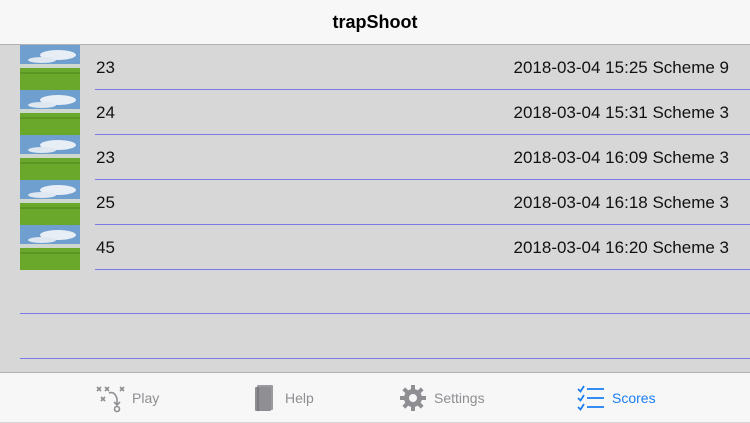 The image size is (750, 423). Describe the element at coordinates (375, 202) in the screenshot. I see `table-row: 25 2018-03-04 16:18 Scheme 3` at that location.